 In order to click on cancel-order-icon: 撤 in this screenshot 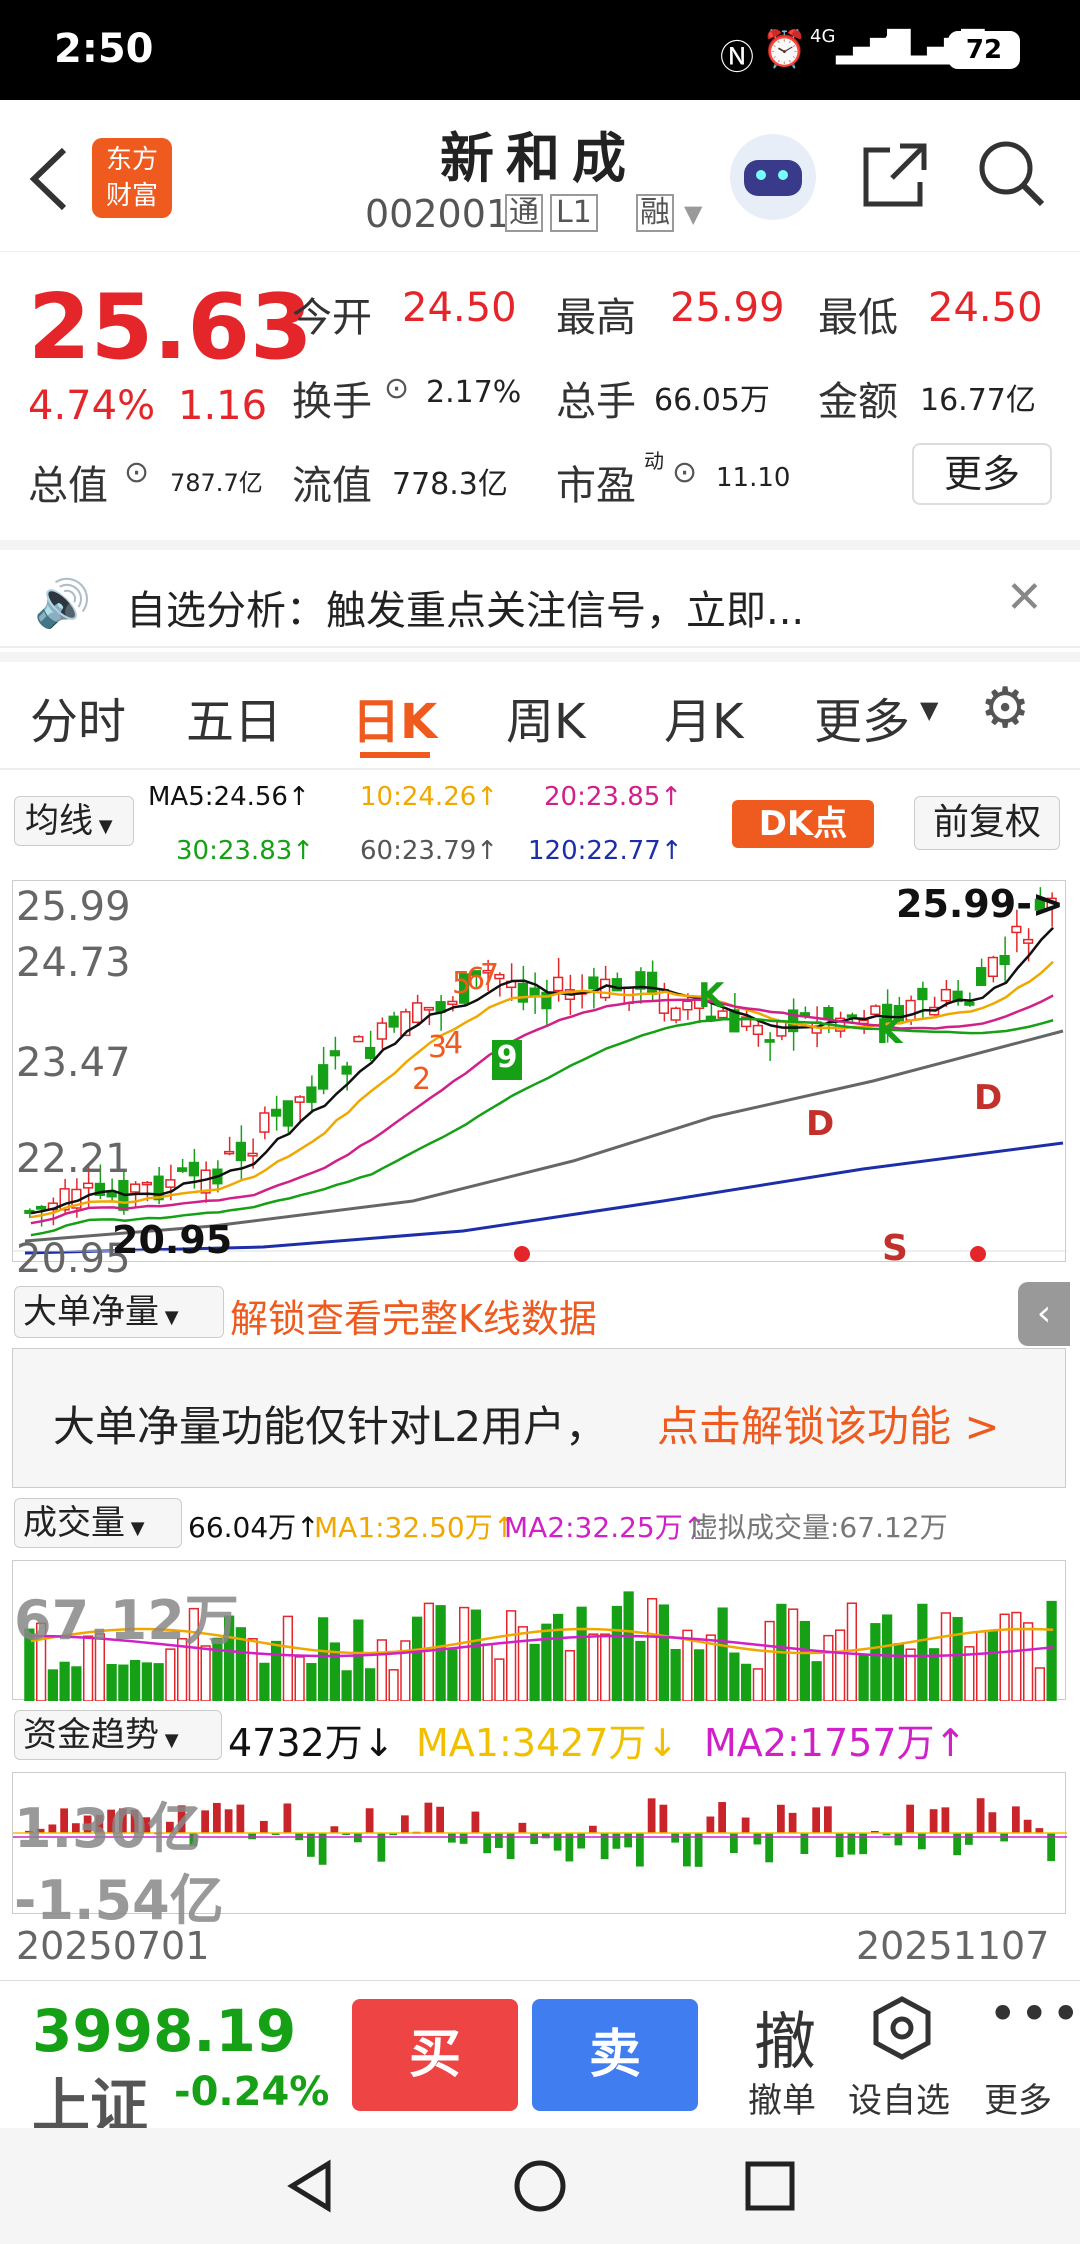, I will do `click(785, 2036)`.